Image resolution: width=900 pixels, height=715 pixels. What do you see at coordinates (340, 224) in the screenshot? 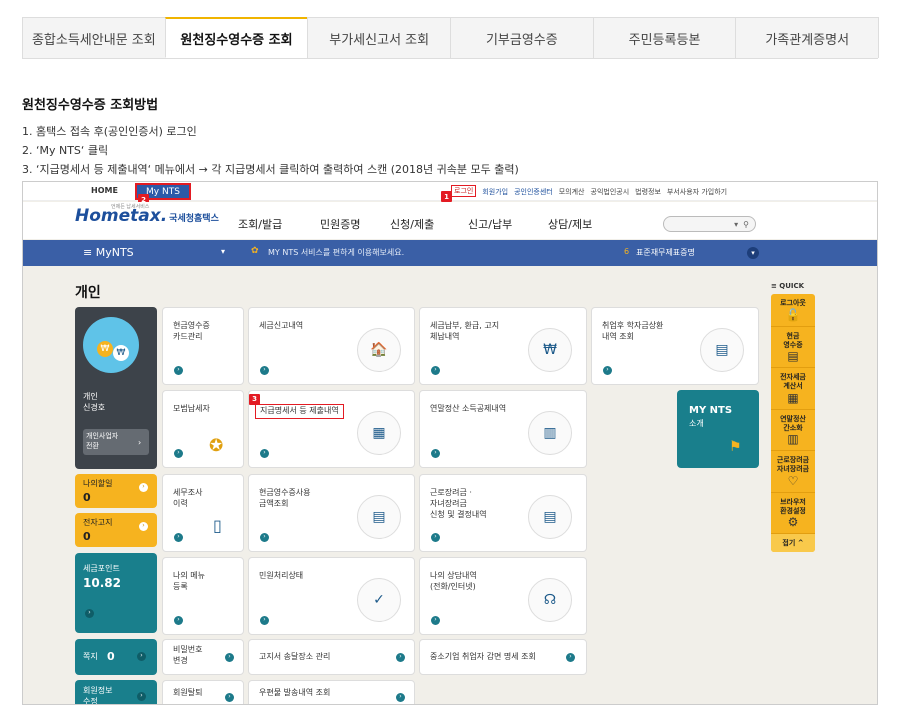
I see `menu-certificate: 민원증명` at bounding box center [340, 224].